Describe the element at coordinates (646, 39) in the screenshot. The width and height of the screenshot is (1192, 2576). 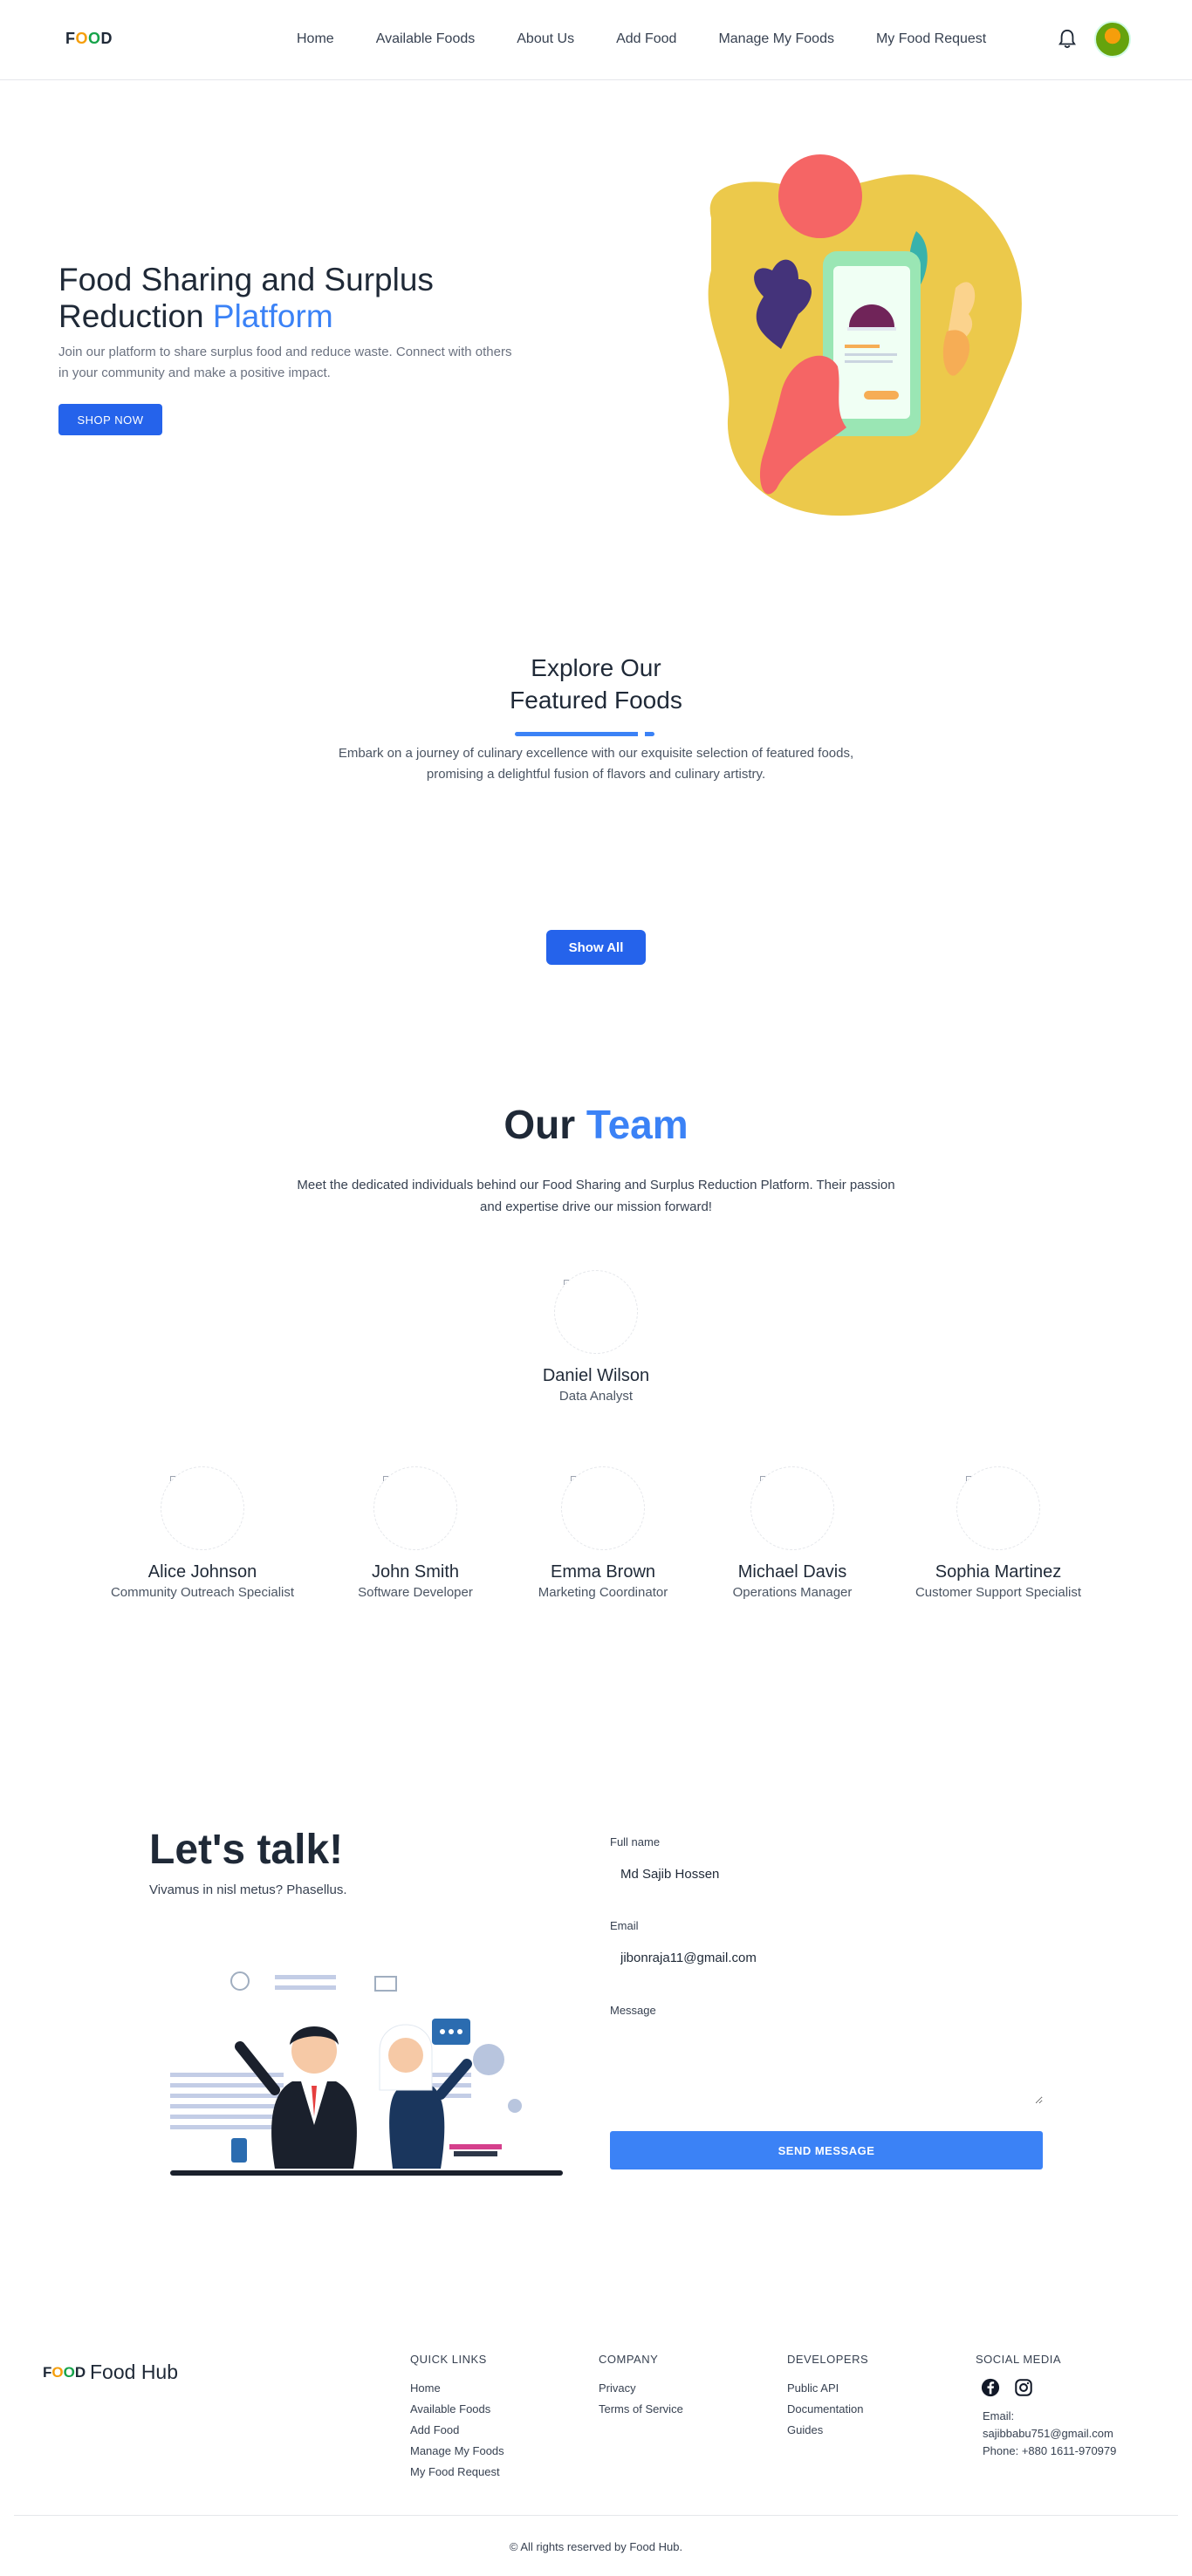
I see `nav-link-add-food: Add Food` at that location.